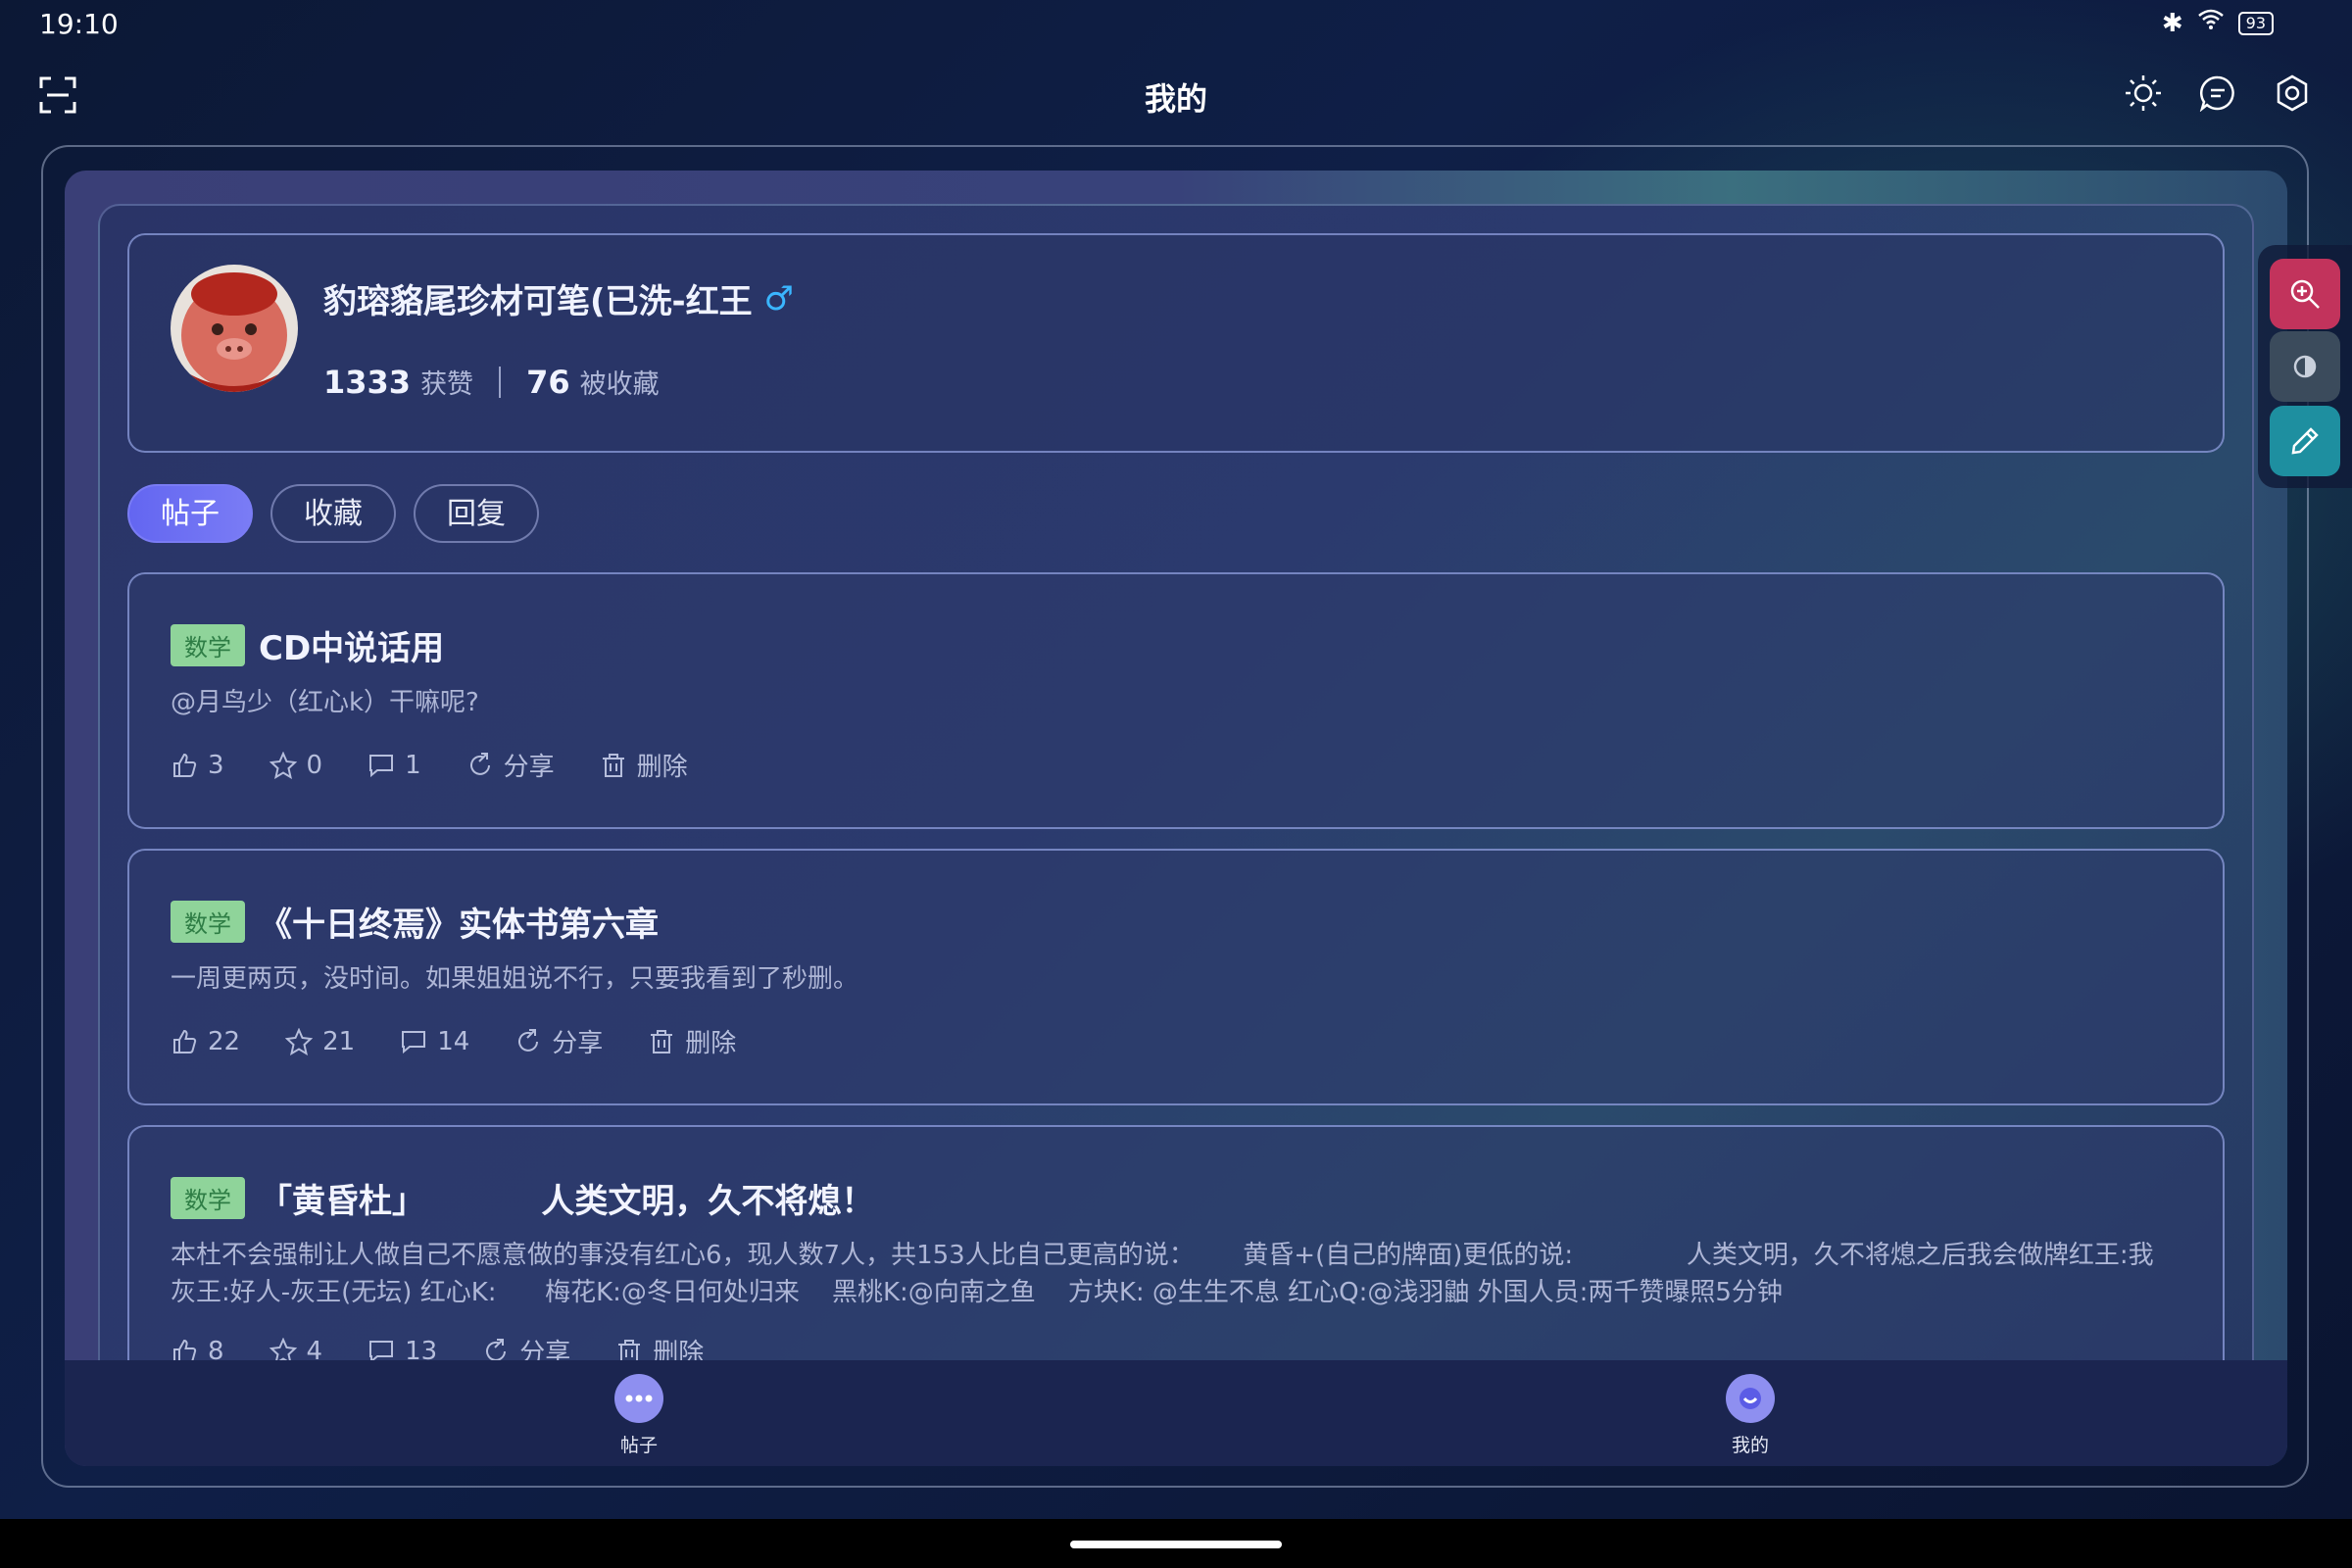  Describe the element at coordinates (197, 765) in the screenshot. I see `like-button: 3` at that location.